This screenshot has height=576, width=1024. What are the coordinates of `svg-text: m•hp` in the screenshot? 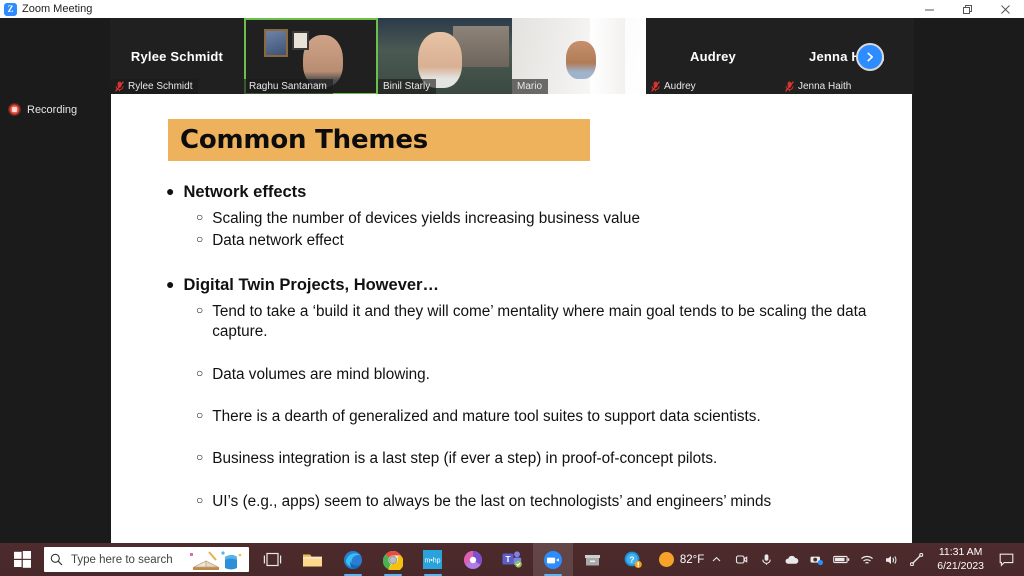 It's located at (433, 561).